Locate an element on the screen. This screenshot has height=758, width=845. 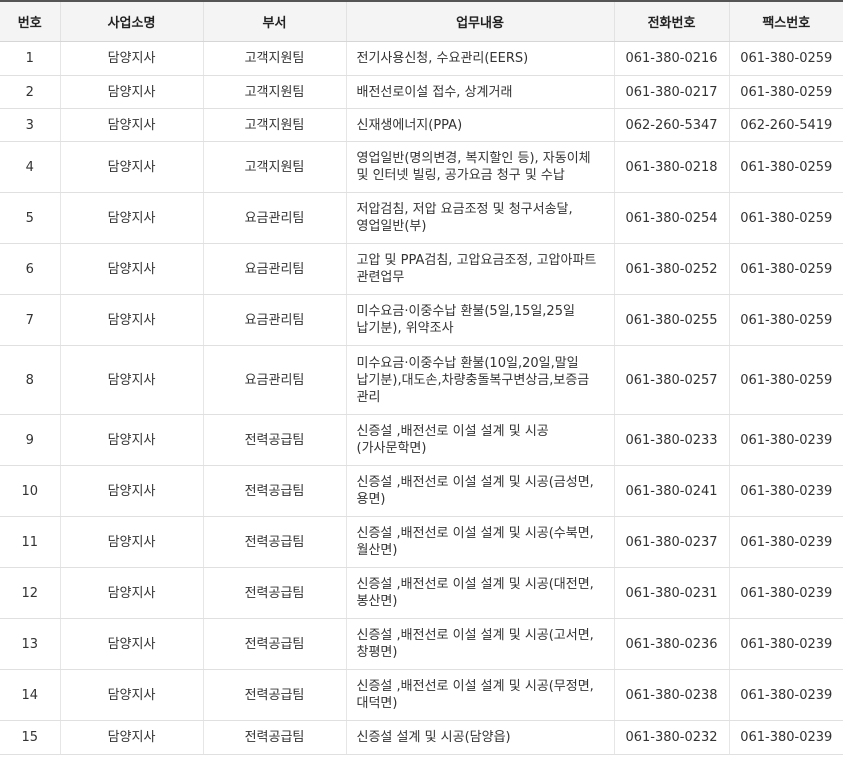
row-phone: 061-380-0238 is located at coordinates (671, 695).